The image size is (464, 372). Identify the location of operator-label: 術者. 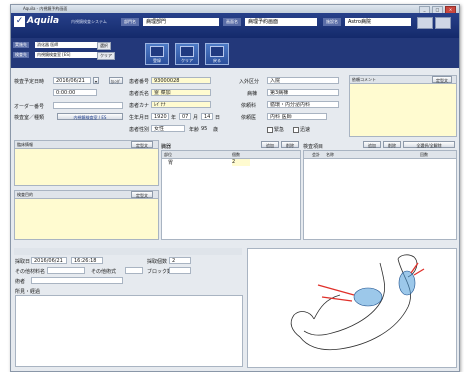
(20, 282).